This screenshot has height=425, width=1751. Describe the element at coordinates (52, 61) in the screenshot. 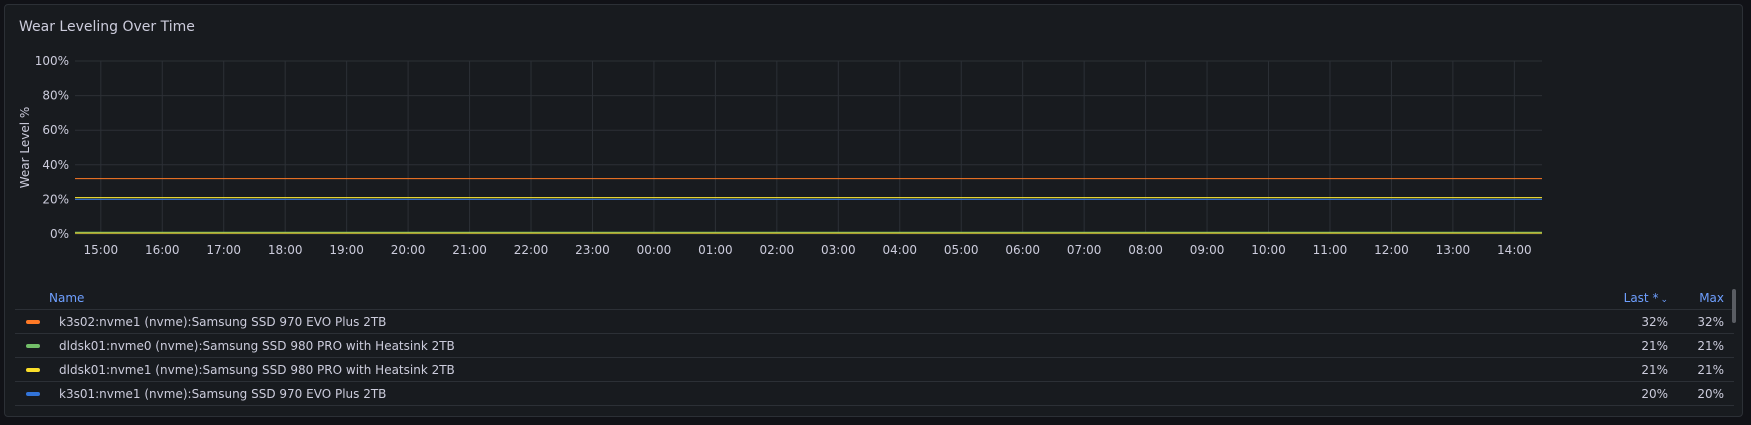

I see `y-tick-label: 100%` at that location.